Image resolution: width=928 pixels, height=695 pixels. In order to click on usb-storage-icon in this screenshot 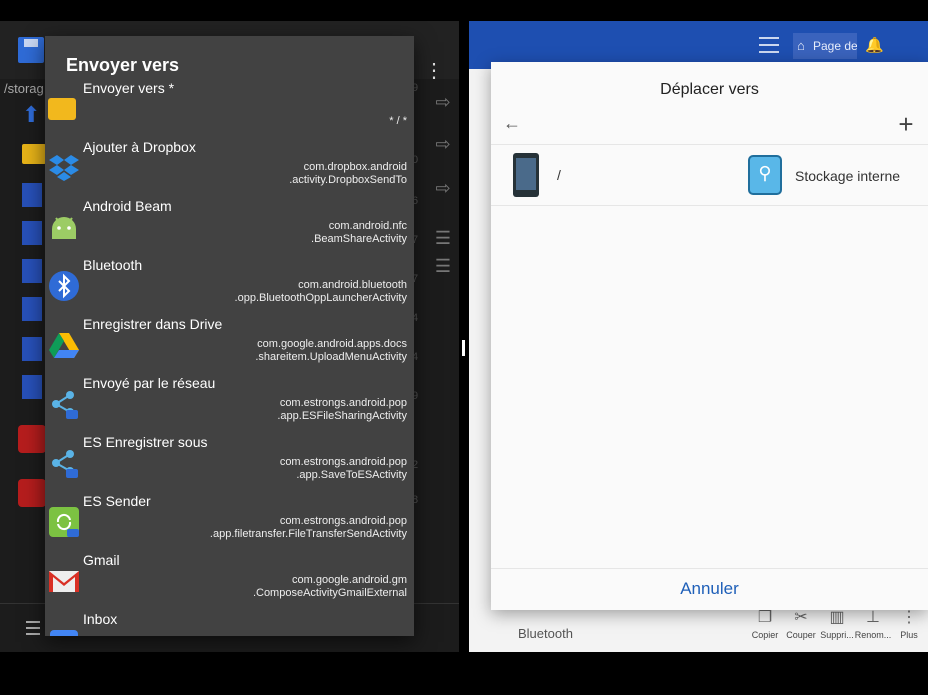, I will do `click(765, 175)`.